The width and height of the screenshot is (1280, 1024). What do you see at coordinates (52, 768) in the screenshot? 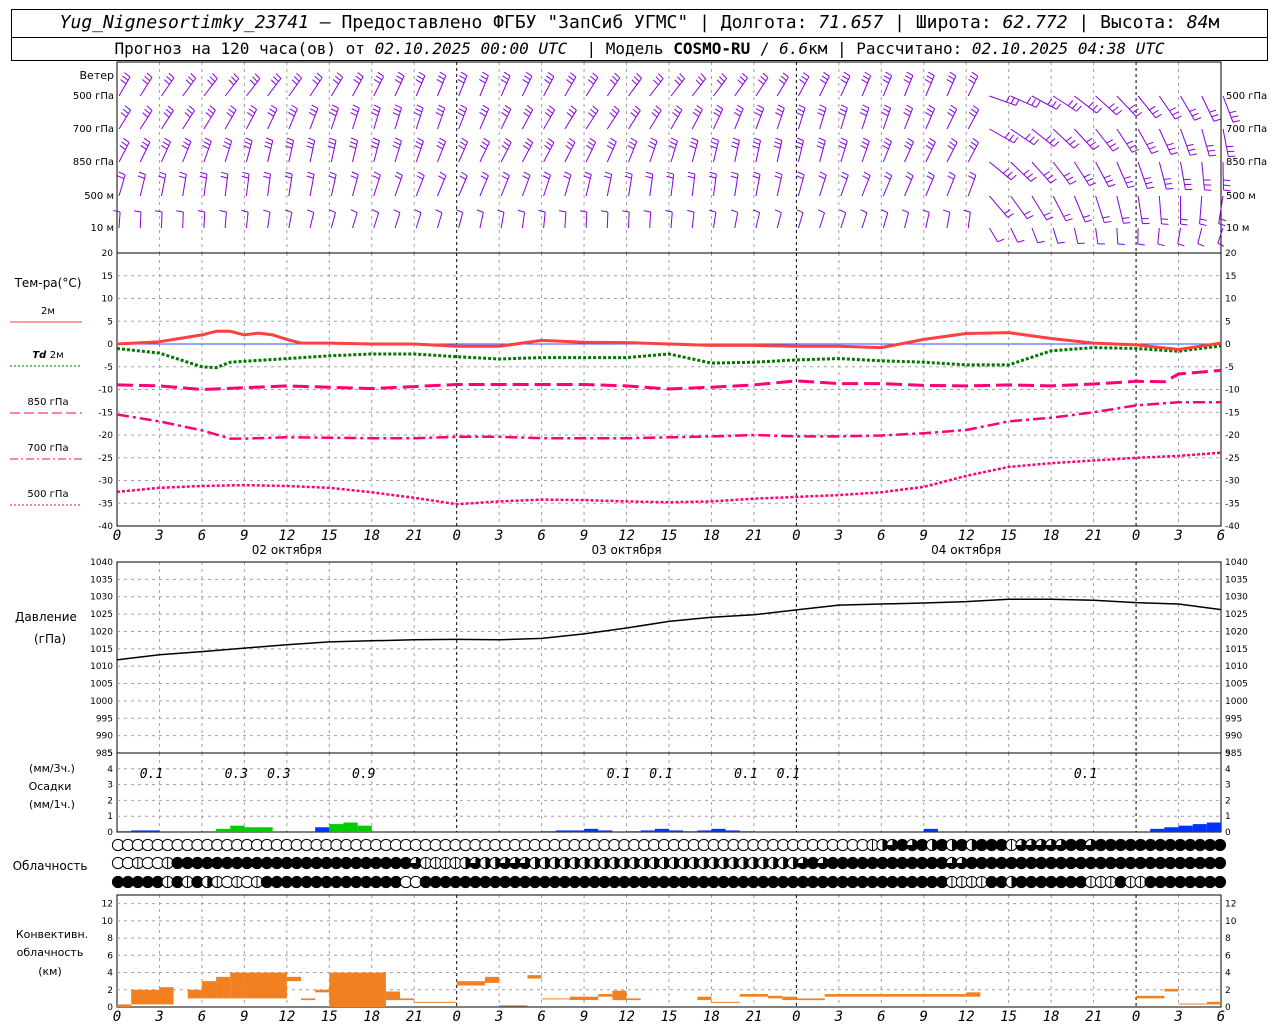
I see `precip-unit3: (мм/3ч.)` at bounding box center [52, 768].